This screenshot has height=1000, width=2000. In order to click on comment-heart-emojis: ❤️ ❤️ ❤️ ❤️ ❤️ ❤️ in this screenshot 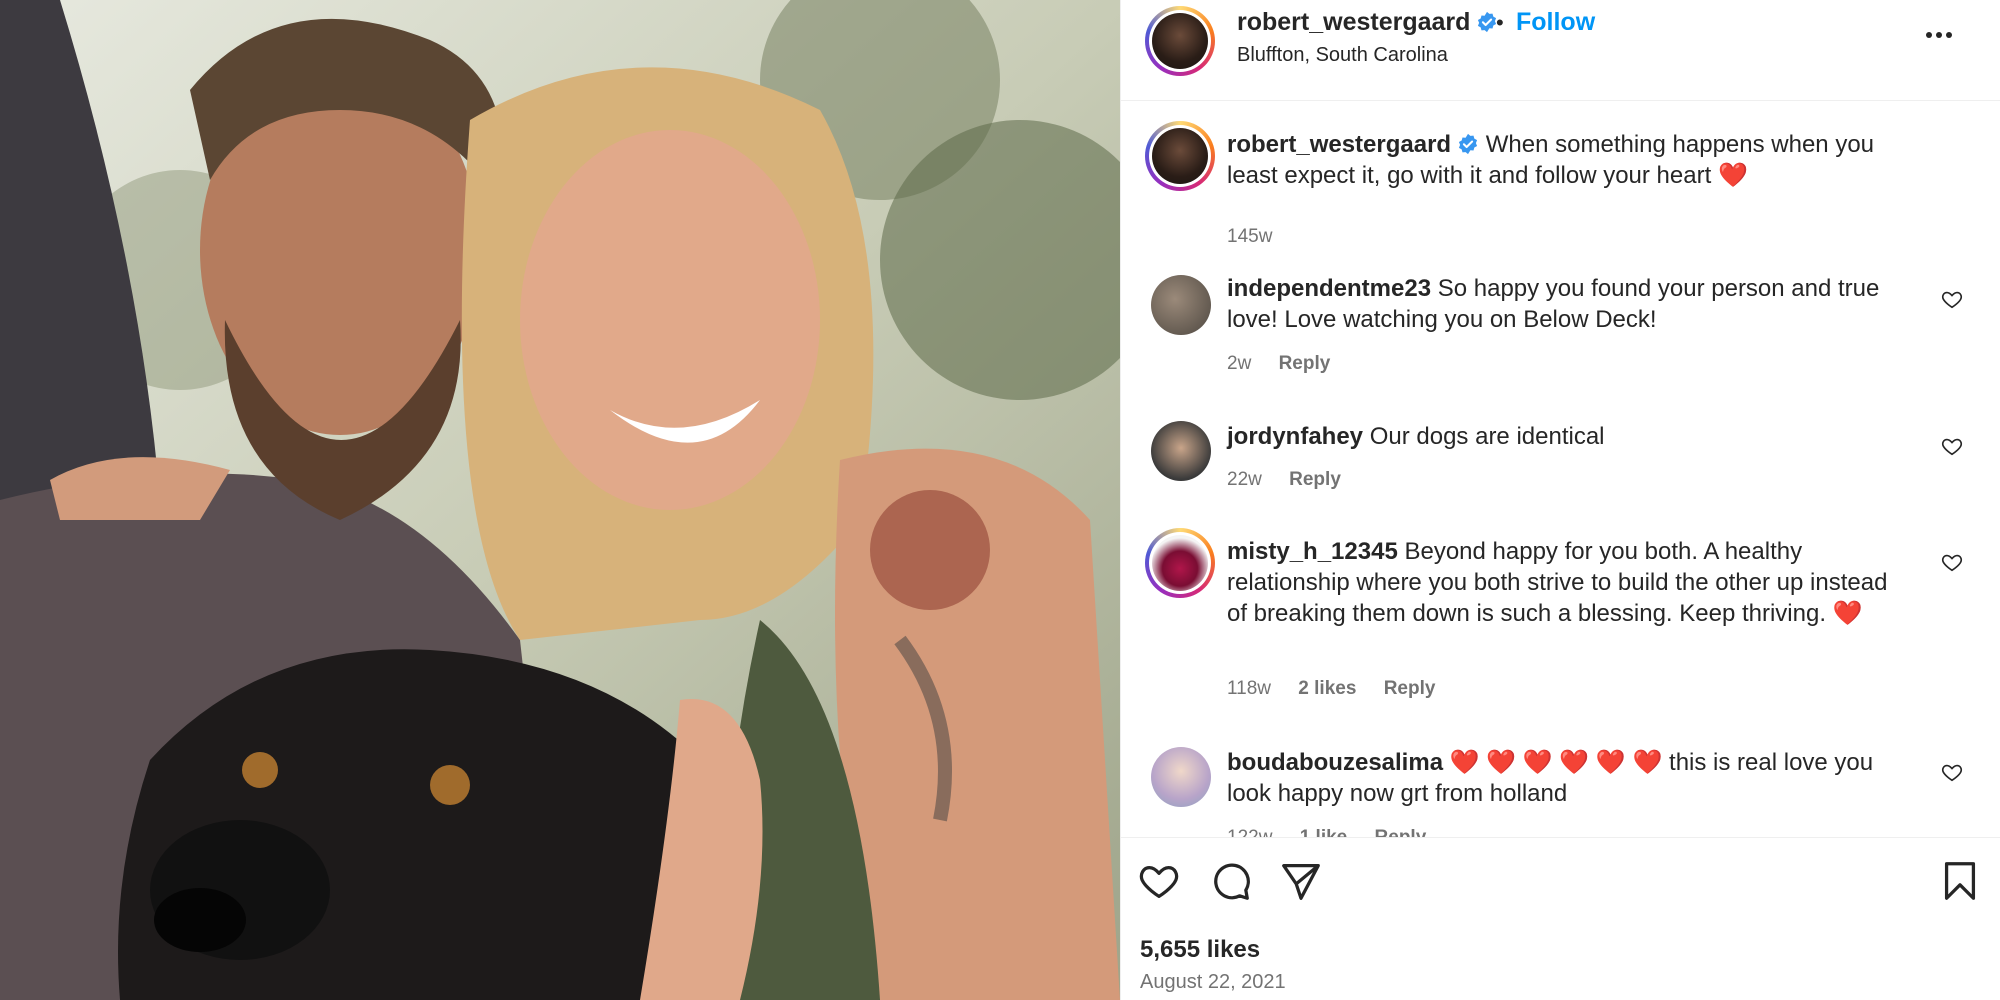, I will do `click(1556, 762)`.